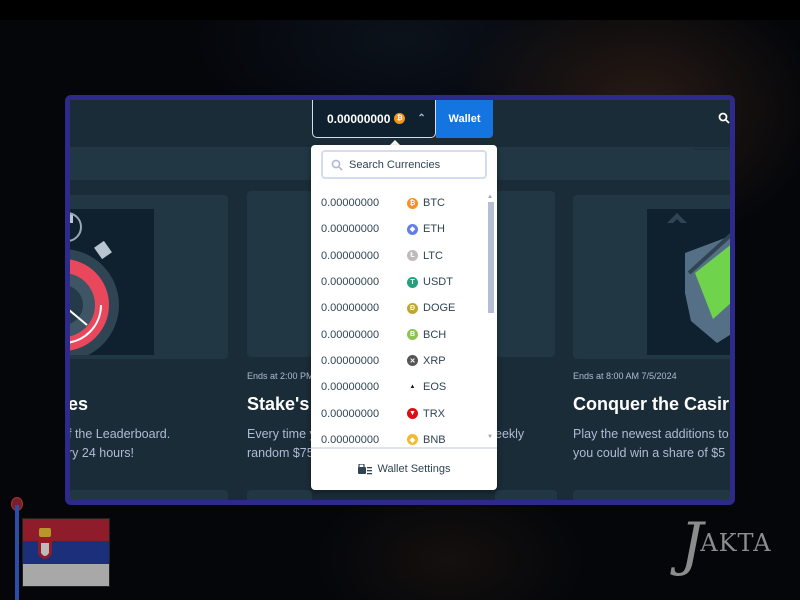  I want to click on currency-code: BTC, so click(434, 203).